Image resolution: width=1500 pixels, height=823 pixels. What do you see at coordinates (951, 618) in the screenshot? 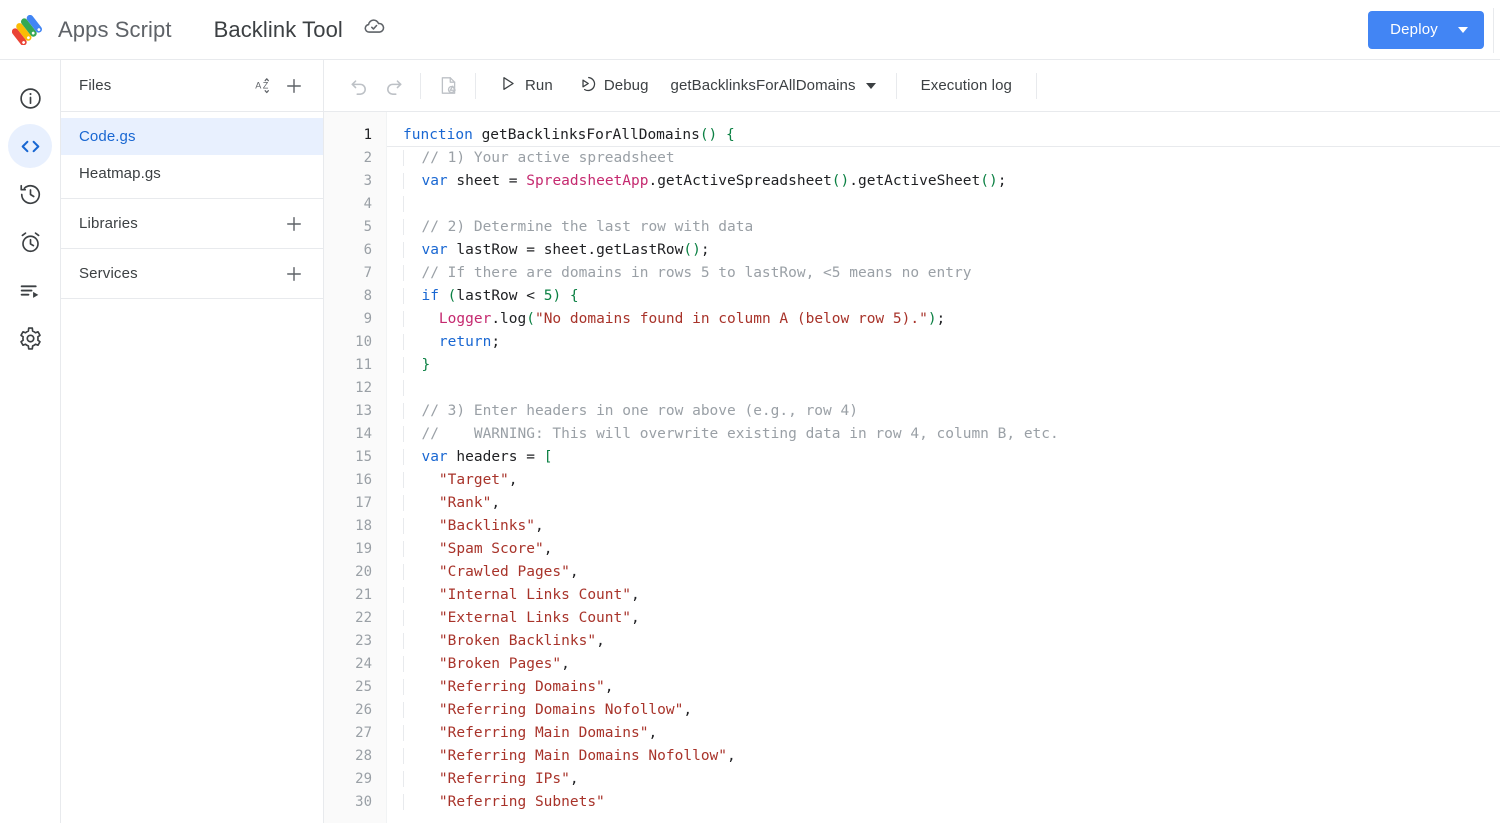
I see `code-line: "External Links Count",` at bounding box center [951, 618].